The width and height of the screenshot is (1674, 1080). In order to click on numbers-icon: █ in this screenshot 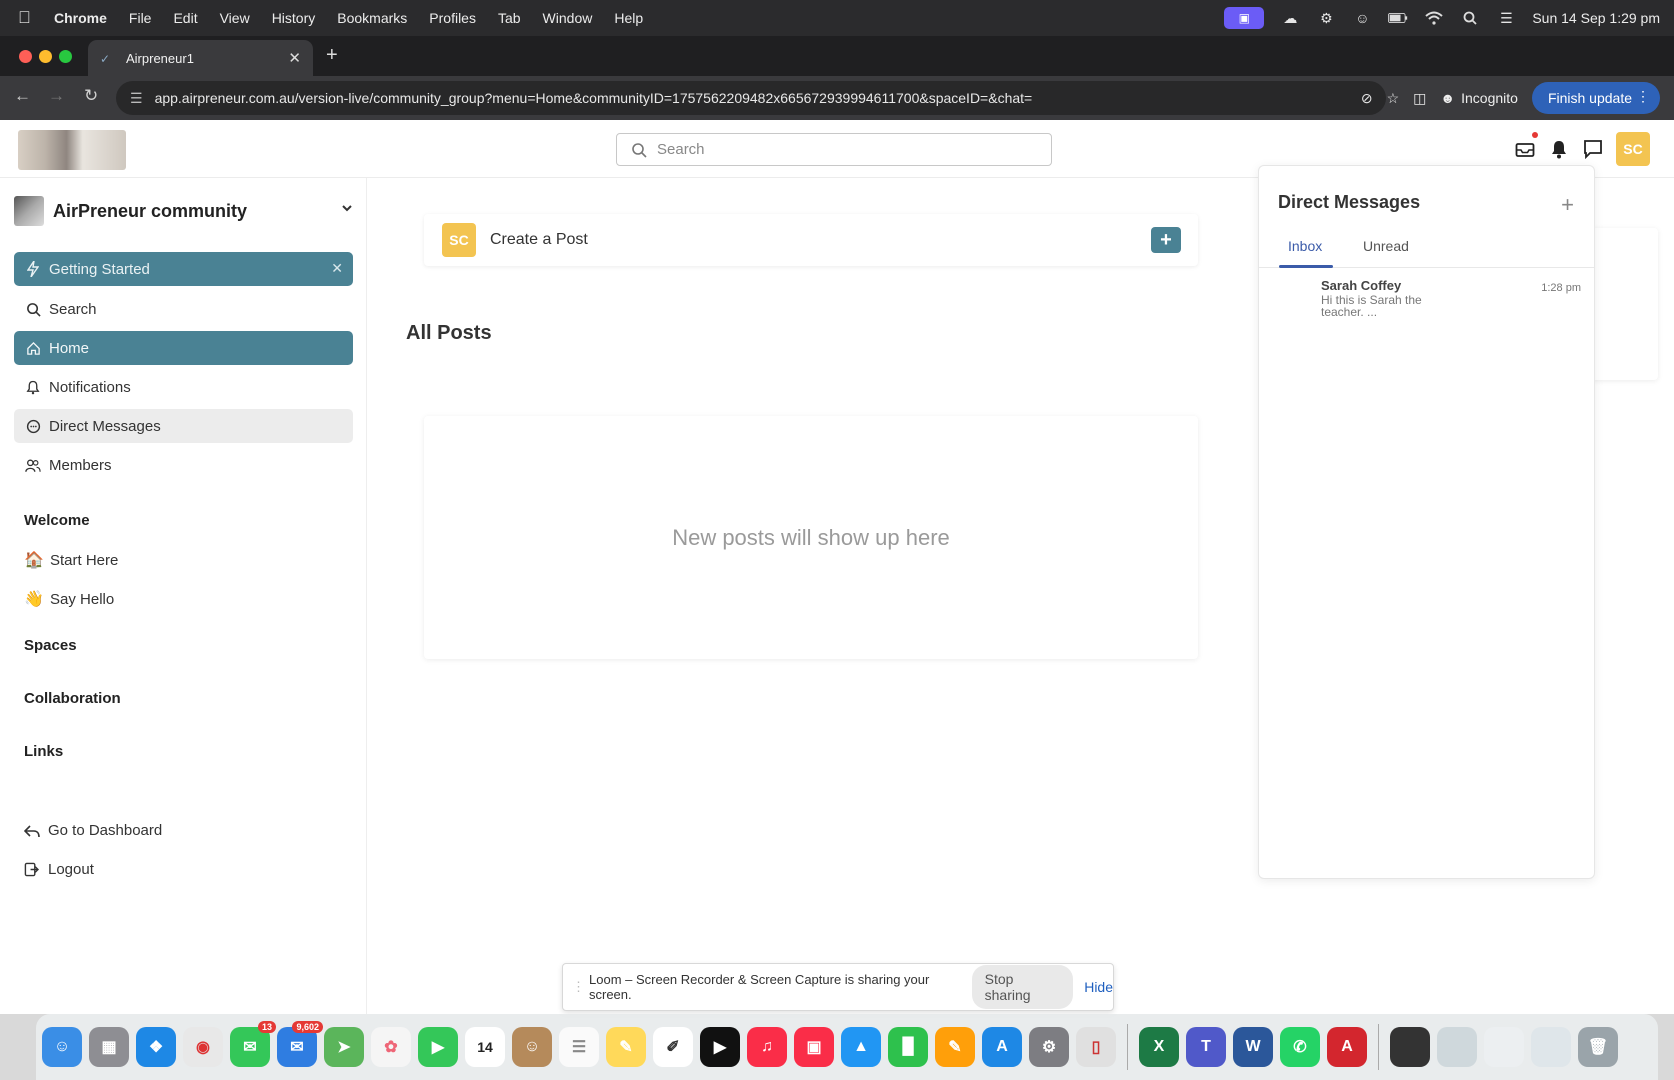, I will do `click(908, 1047)`.